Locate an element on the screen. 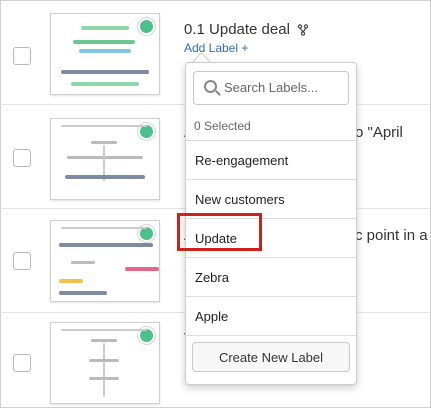  label-option-zebra: Zebra is located at coordinates (212, 277).